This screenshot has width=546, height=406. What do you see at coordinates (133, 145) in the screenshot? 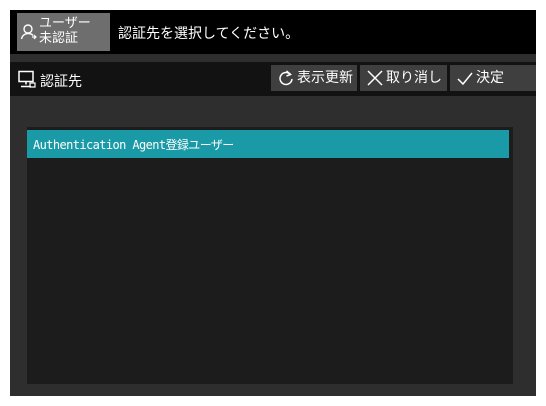
I see `list-item-label: Authentication Agent登録ユーザー` at bounding box center [133, 145].